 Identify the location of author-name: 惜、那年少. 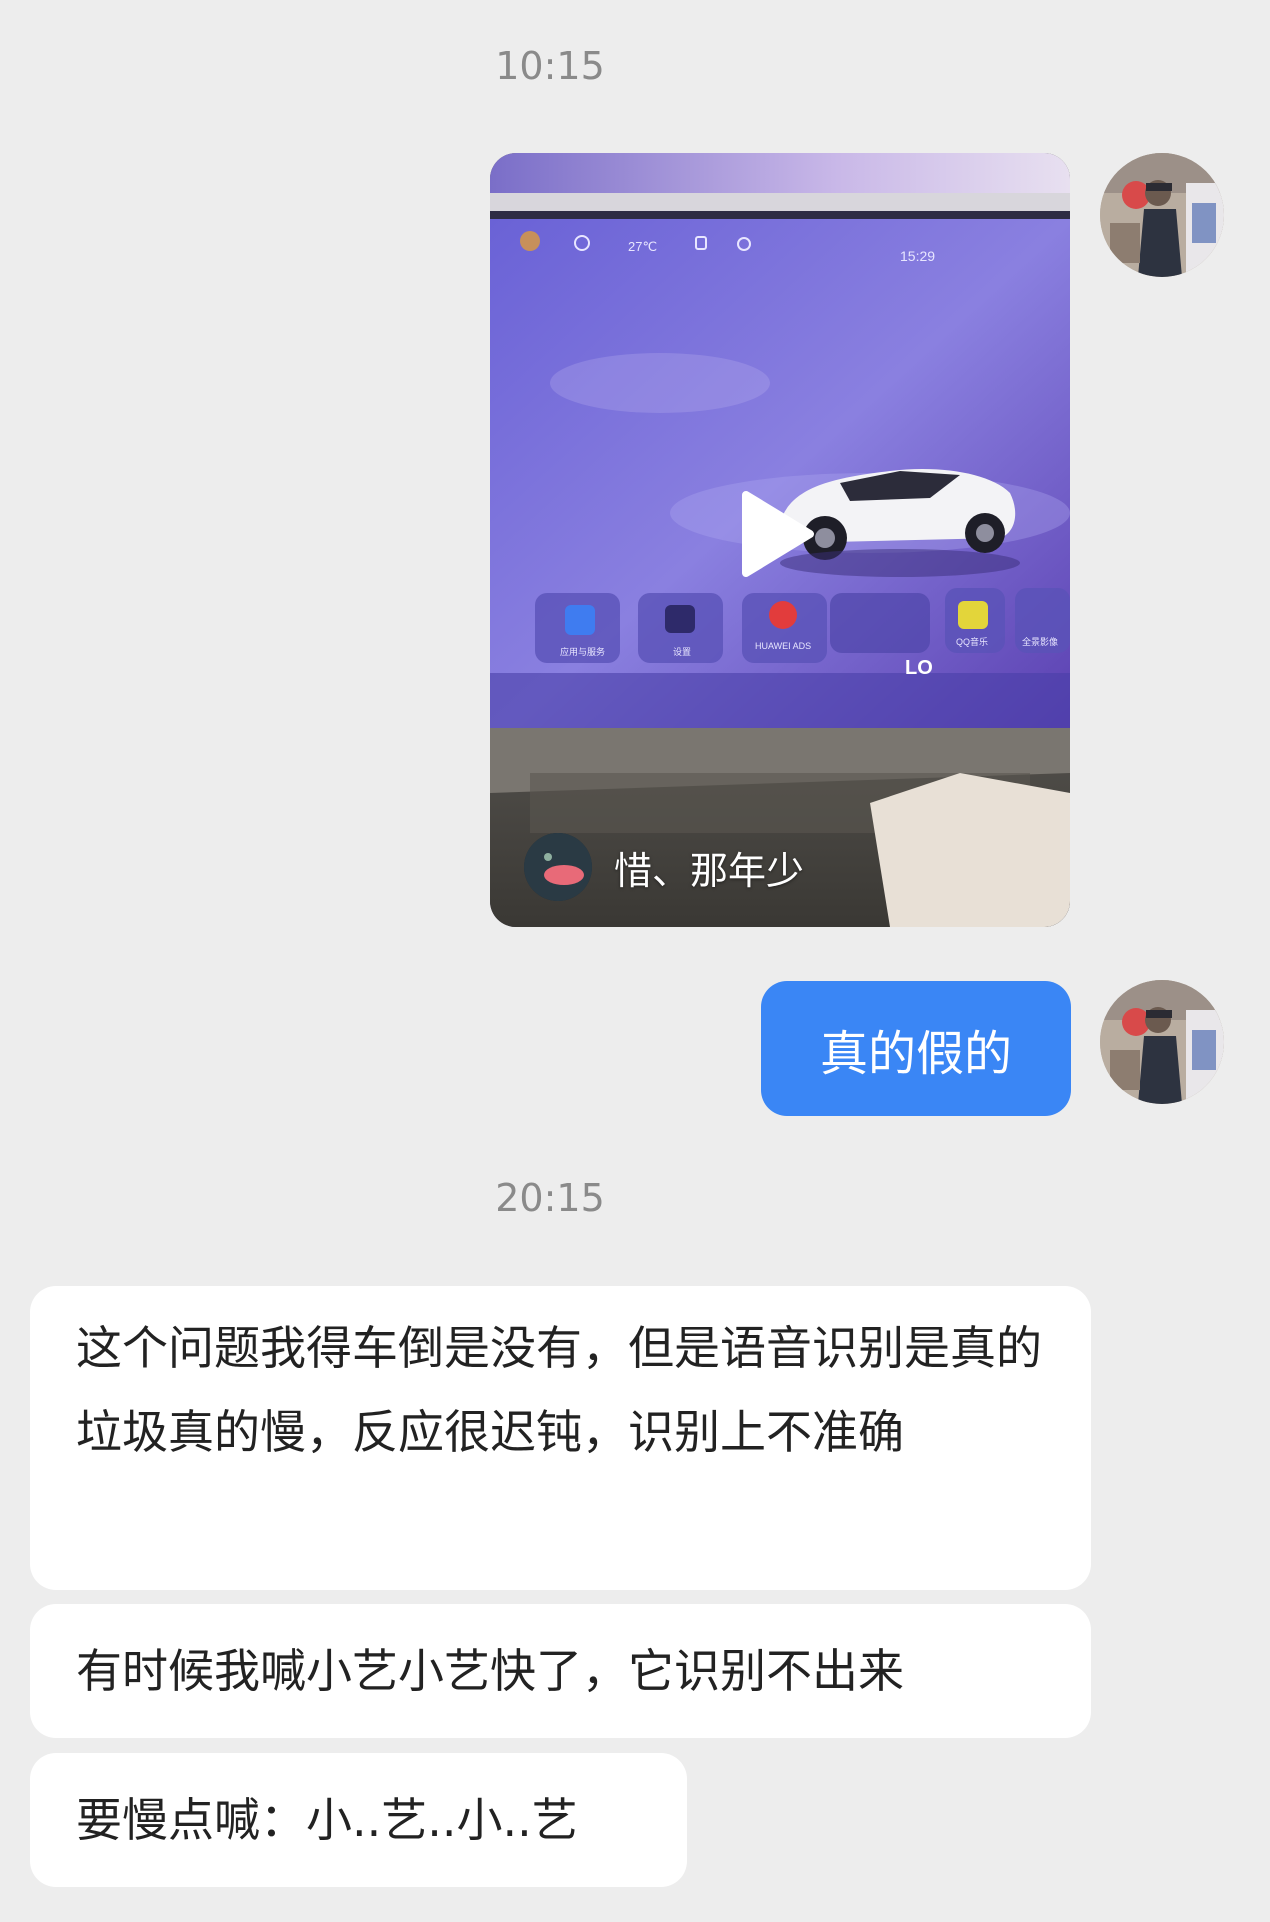
(709, 870).